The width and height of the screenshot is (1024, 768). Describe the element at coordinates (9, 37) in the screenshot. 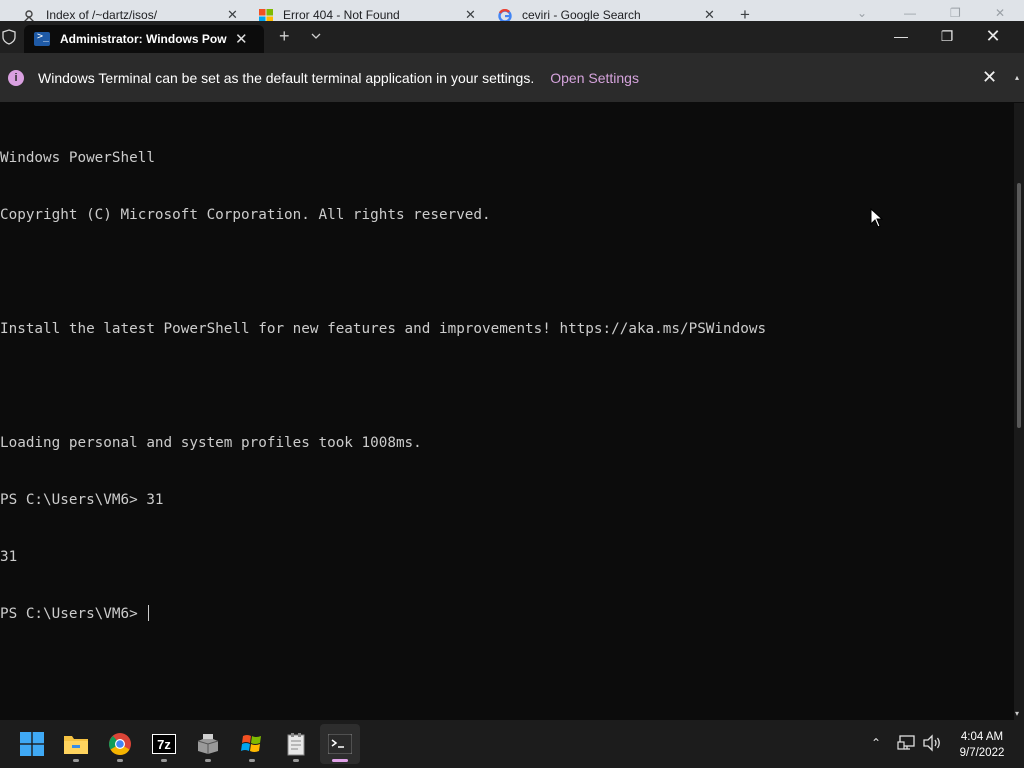

I see `admin-shield-icon` at that location.